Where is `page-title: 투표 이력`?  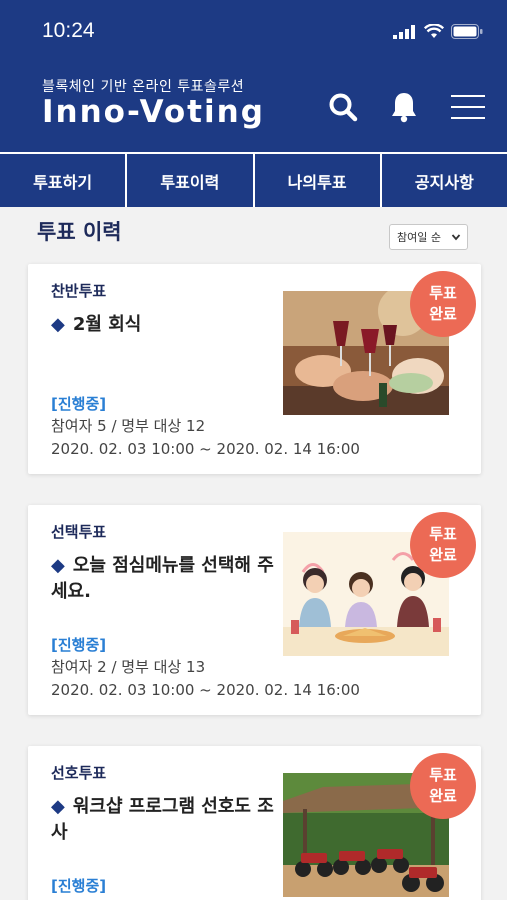 page-title: 투표 이력 is located at coordinates (79, 232).